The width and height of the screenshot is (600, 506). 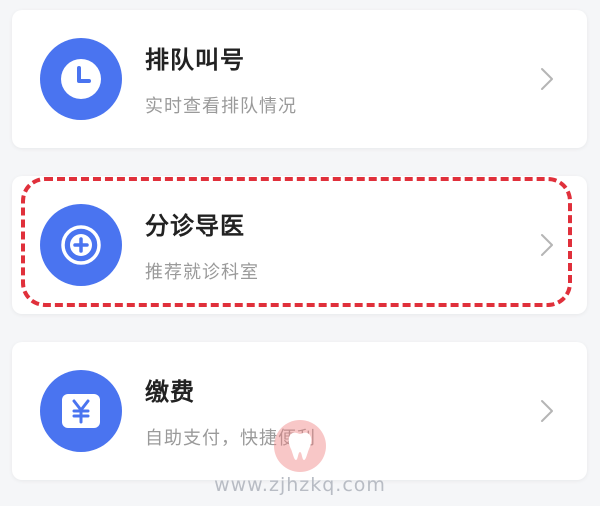 What do you see at coordinates (195, 60) in the screenshot?
I see `queue-title: 排队叫号` at bounding box center [195, 60].